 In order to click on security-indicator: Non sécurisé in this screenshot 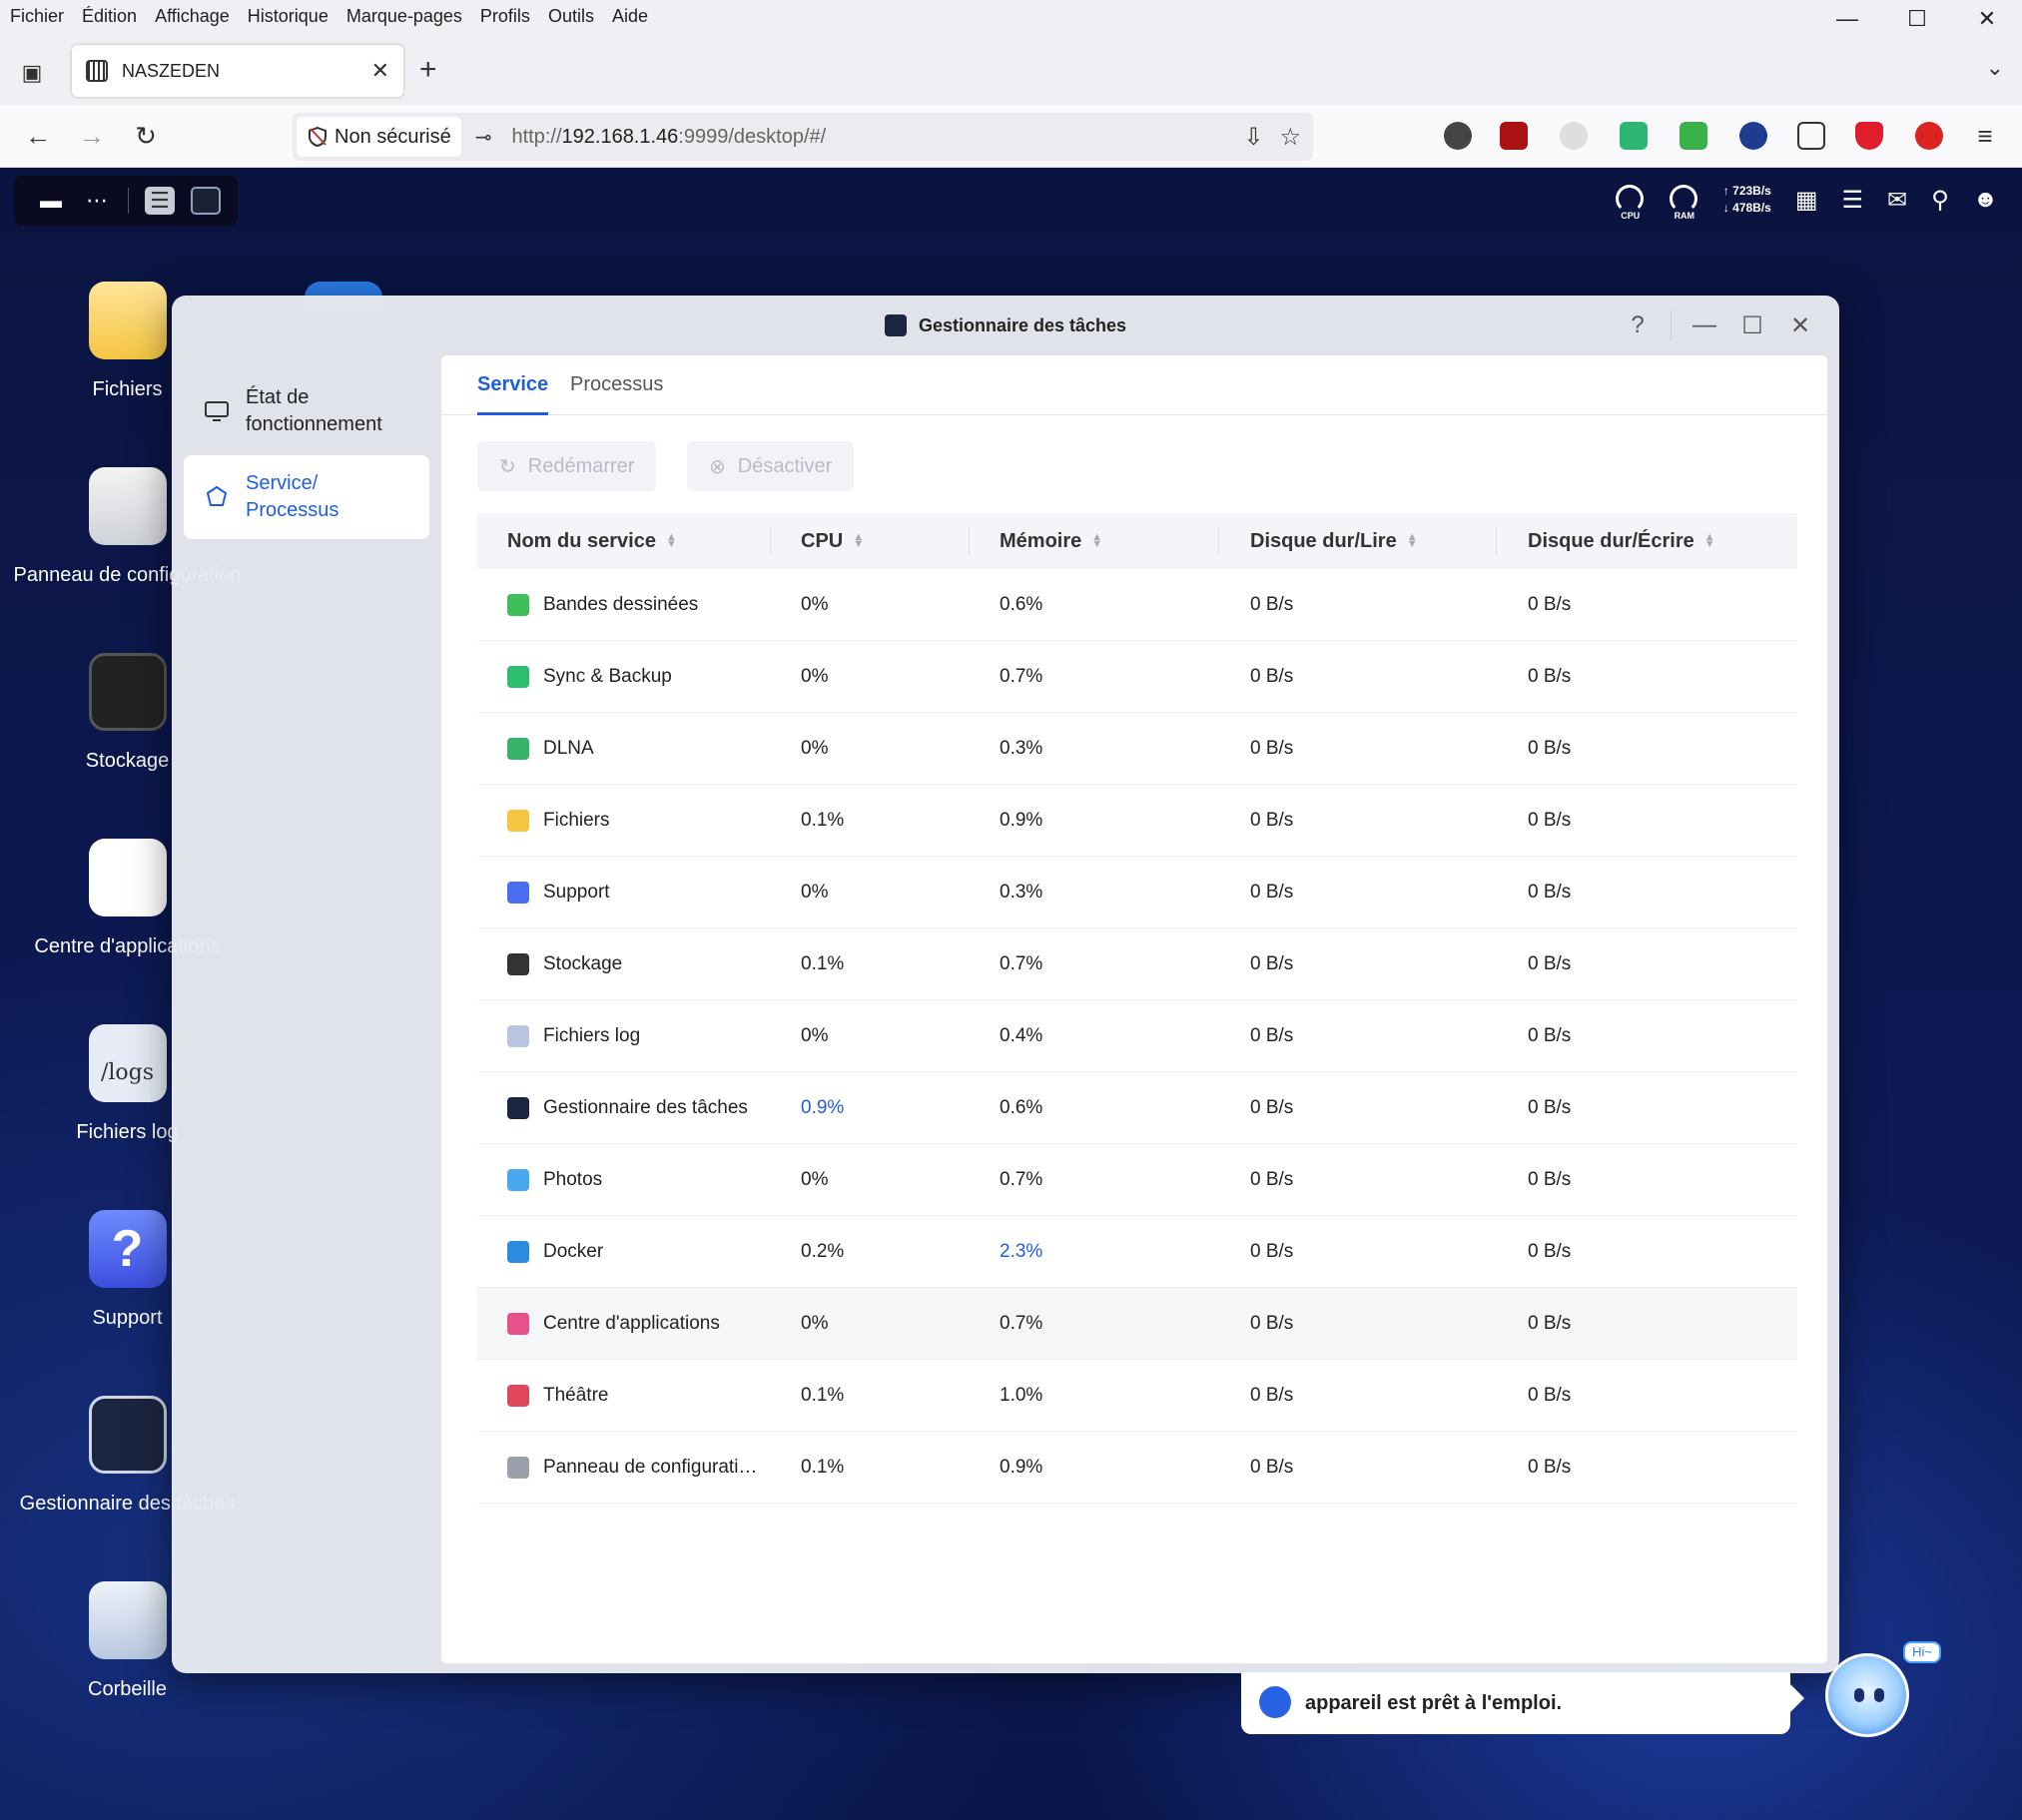, I will do `click(379, 137)`.